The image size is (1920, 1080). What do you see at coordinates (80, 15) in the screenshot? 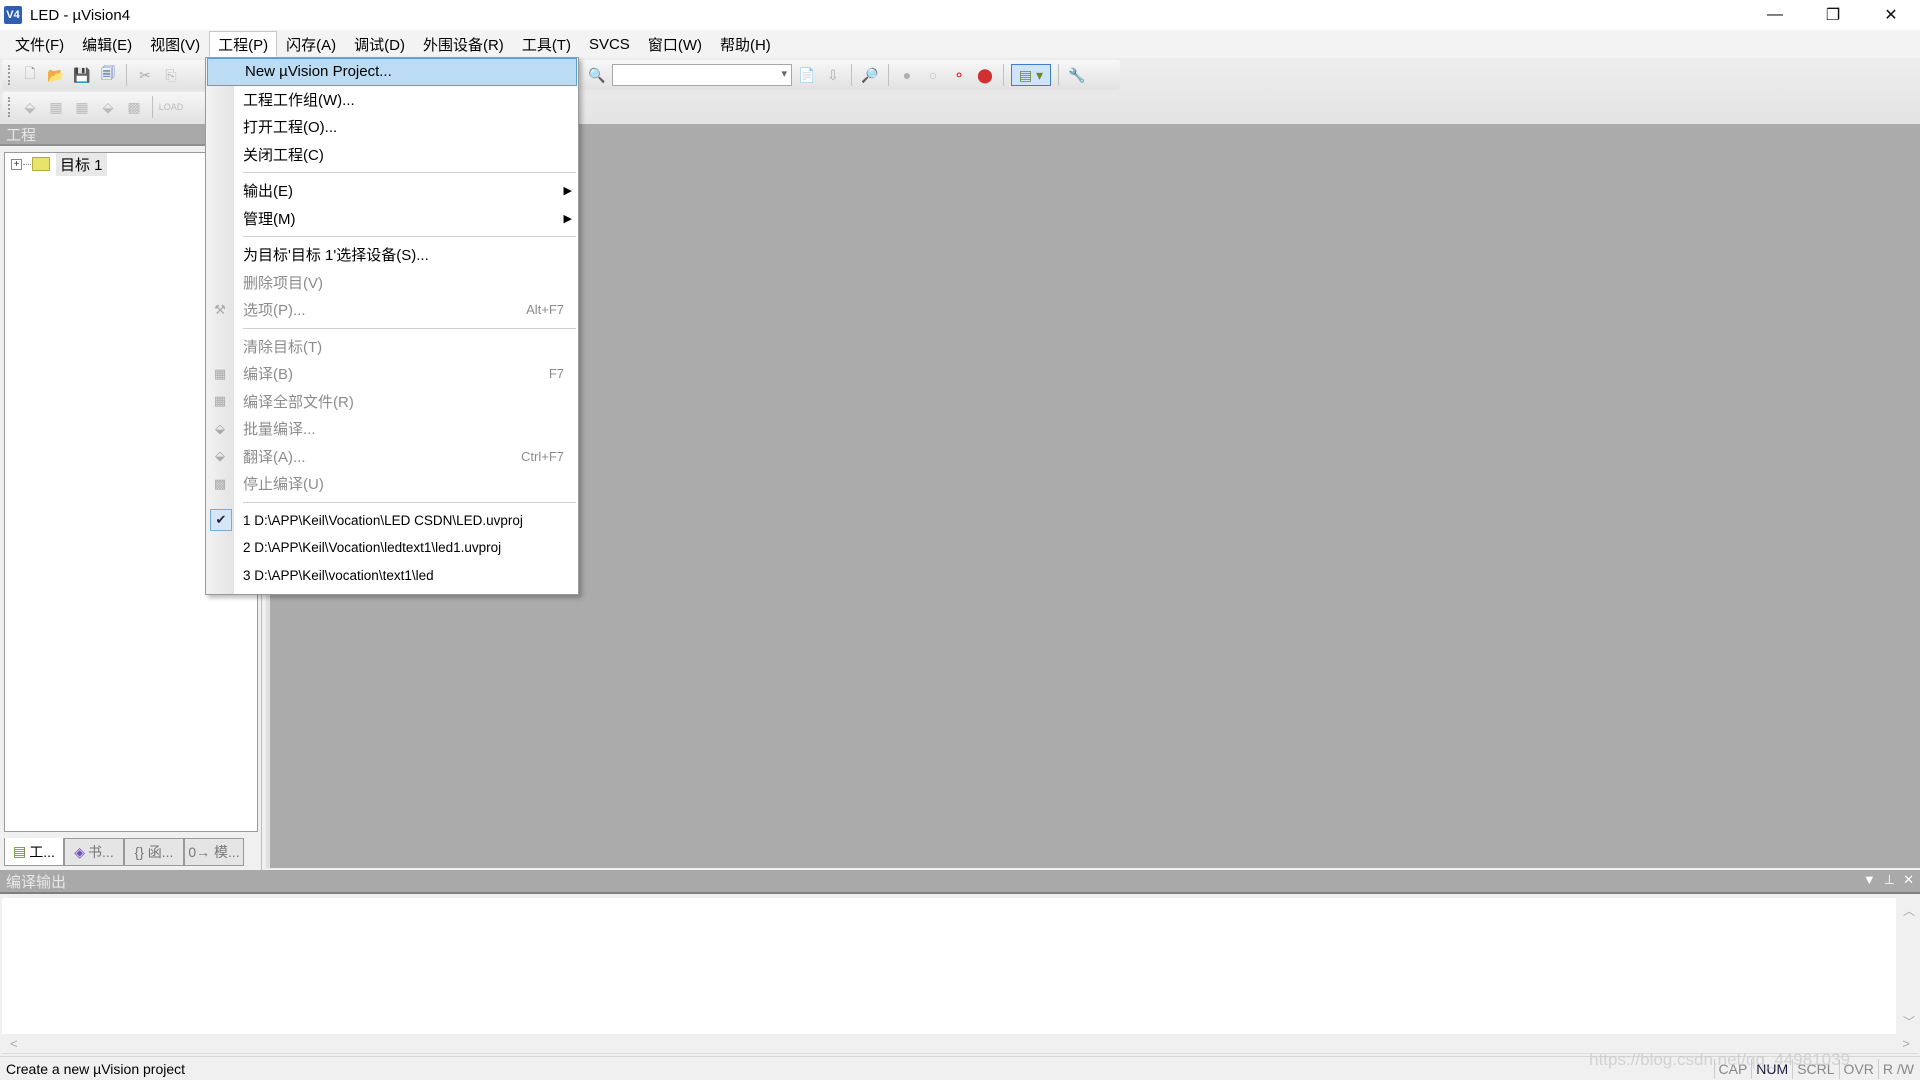
I see `window-title: LED - µVision4` at bounding box center [80, 15].